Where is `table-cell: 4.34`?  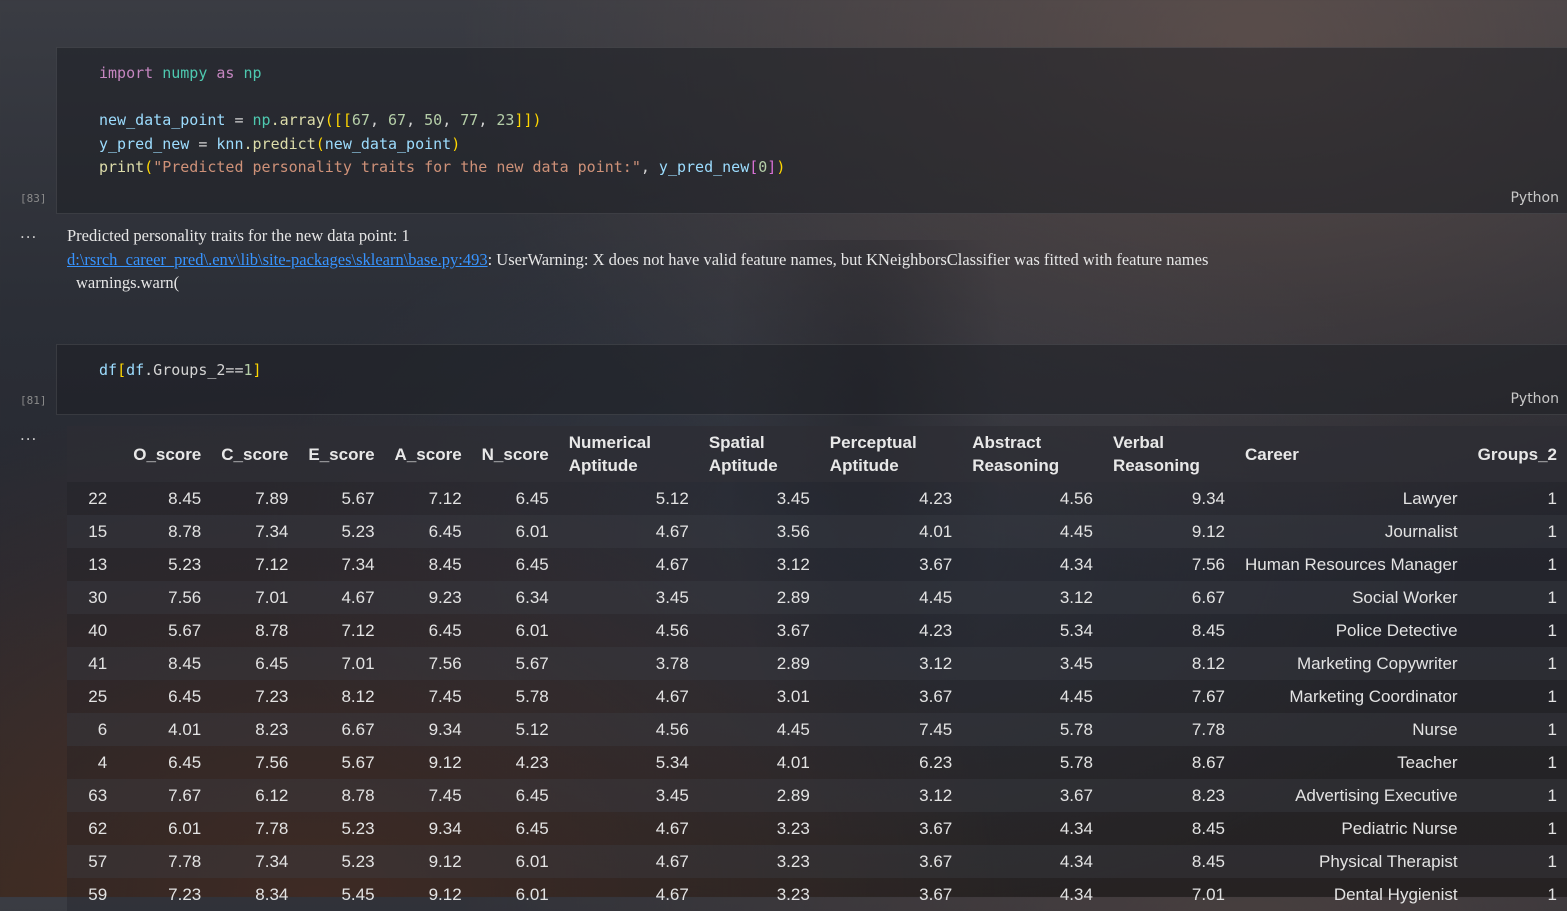
table-cell: 4.34 is located at coordinates (1032, 861).